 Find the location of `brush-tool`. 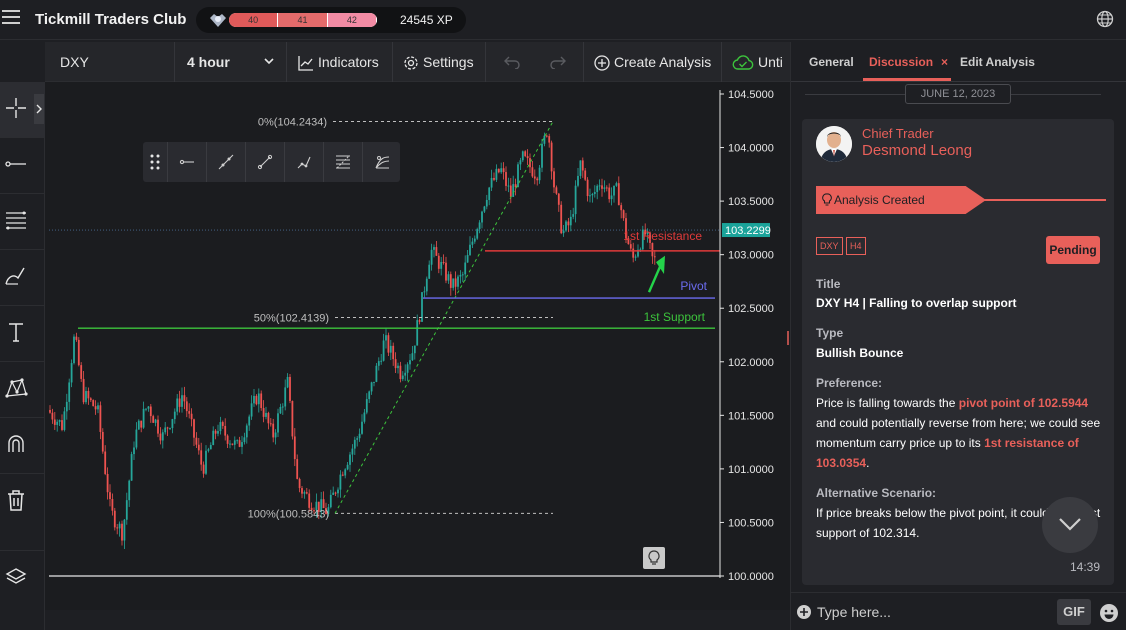

brush-tool is located at coordinates (22, 278).